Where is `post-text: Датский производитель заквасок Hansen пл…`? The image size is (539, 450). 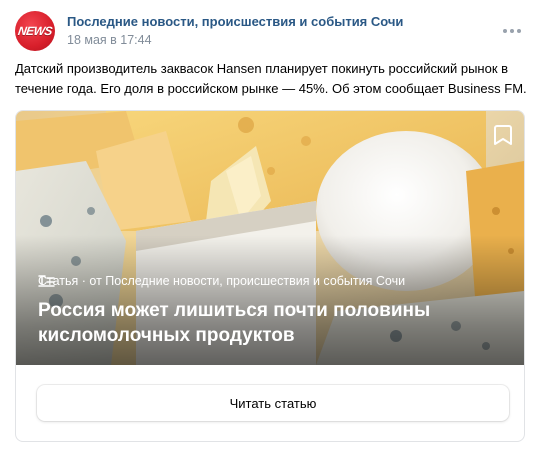 post-text: Датский производитель заквасок Hansen пл… is located at coordinates (271, 78).